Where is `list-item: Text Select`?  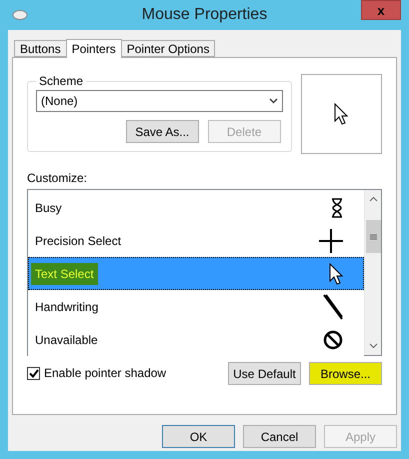
list-item: Text Select is located at coordinates (196, 273).